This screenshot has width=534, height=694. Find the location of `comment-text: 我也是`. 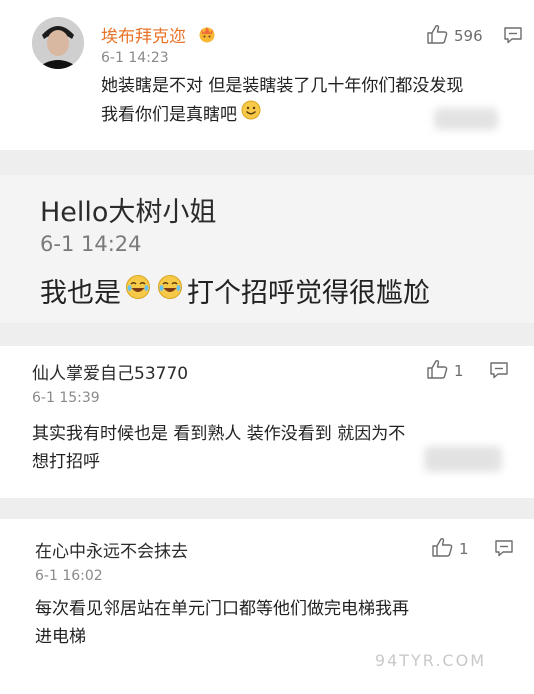

comment-text: 我也是 is located at coordinates (80, 293).